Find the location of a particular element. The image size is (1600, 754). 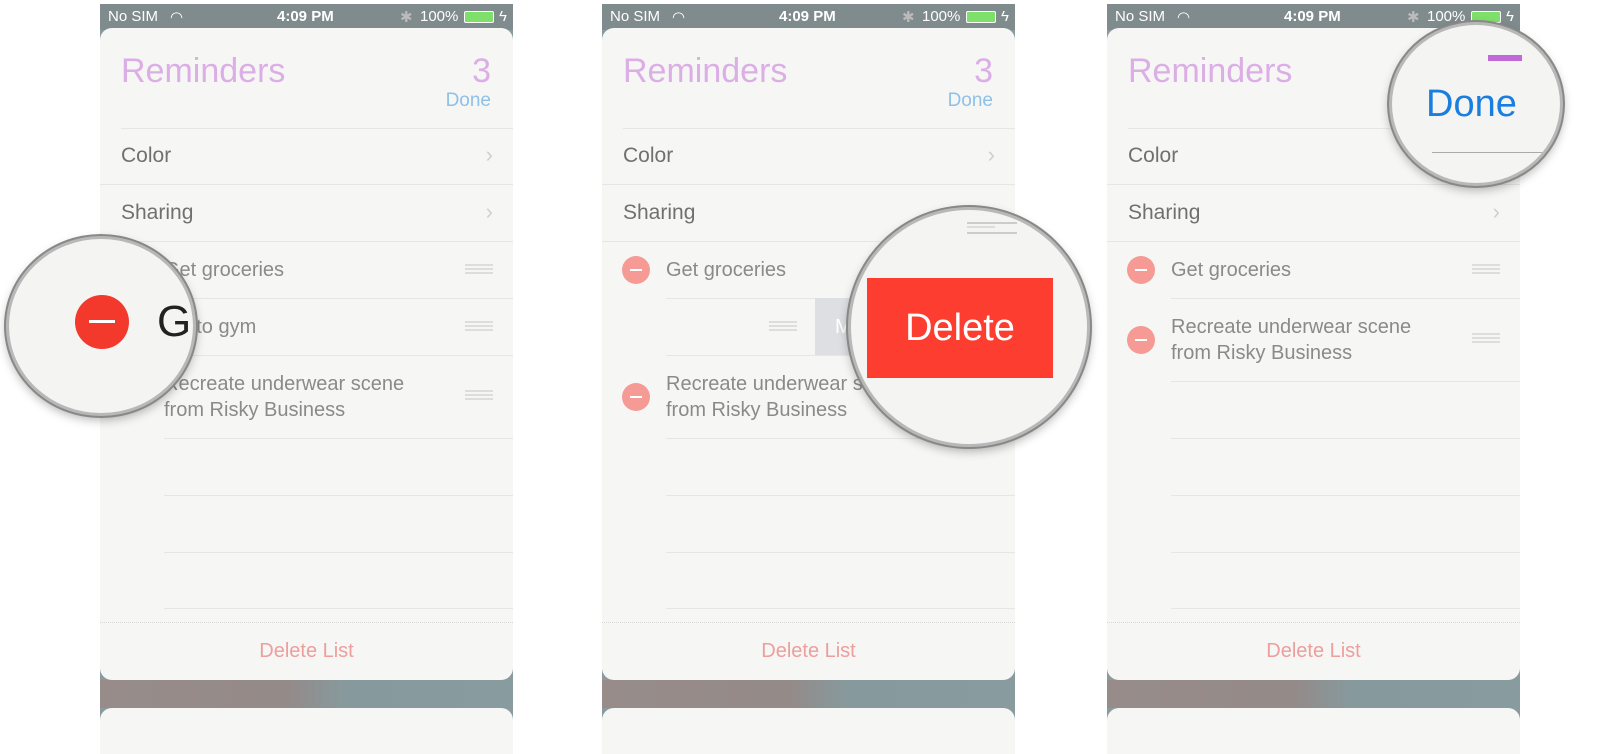

minus-circle-icon is located at coordinates (102, 322).